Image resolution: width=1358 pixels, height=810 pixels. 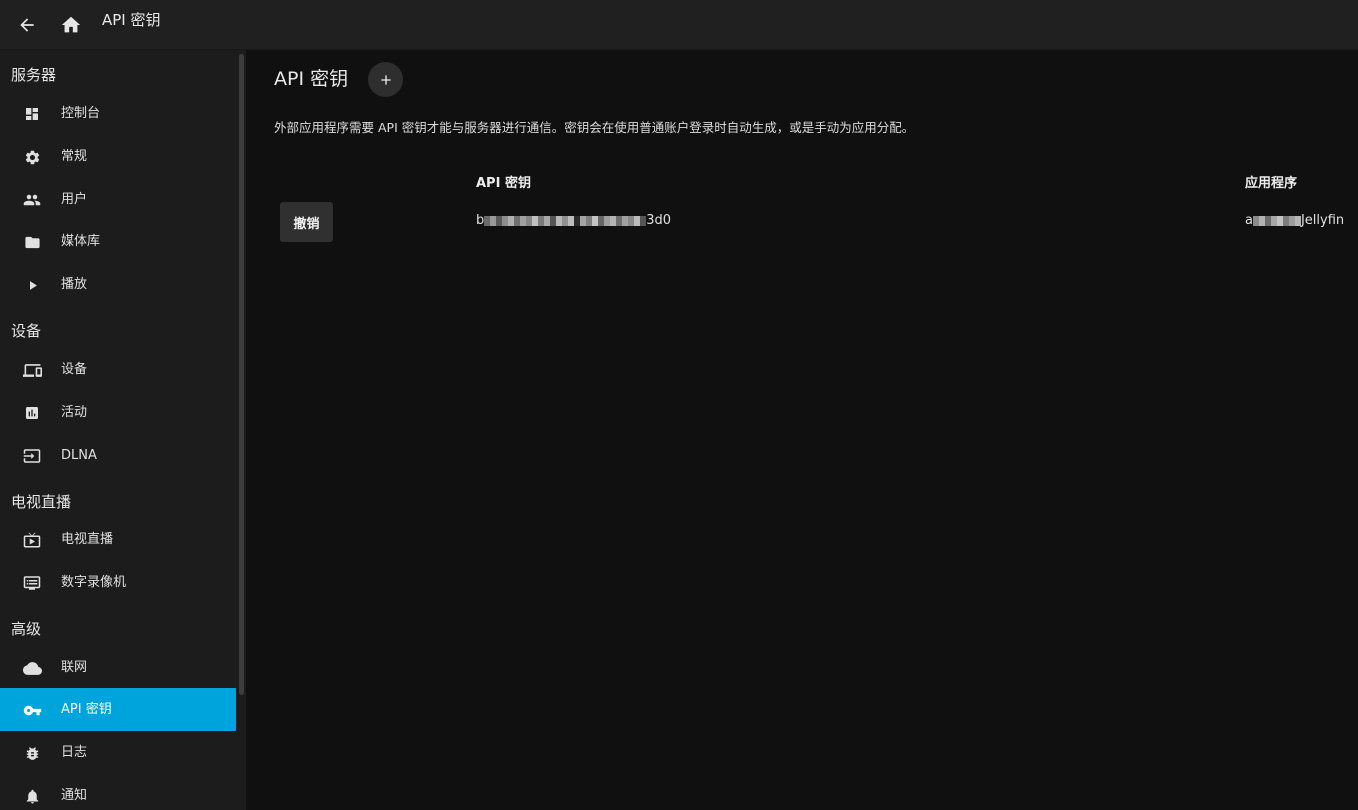 I want to click on input-icon, so click(x=32, y=456).